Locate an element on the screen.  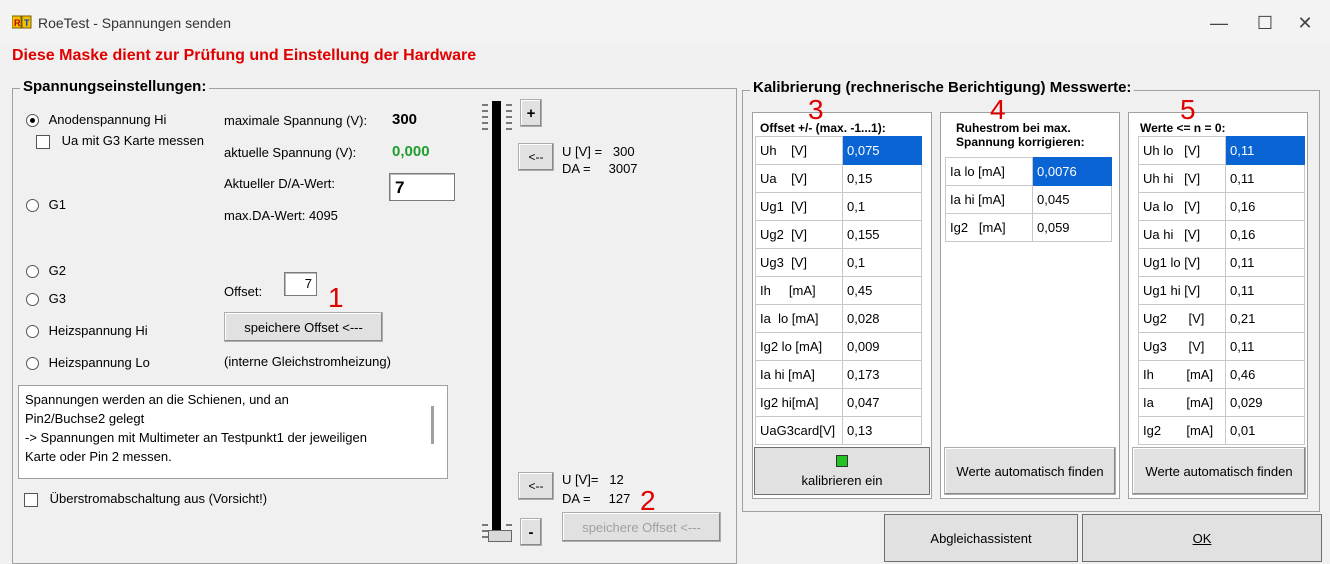
grid-row: Ig2 [mA] 0,059 is located at coordinates (1028, 227).